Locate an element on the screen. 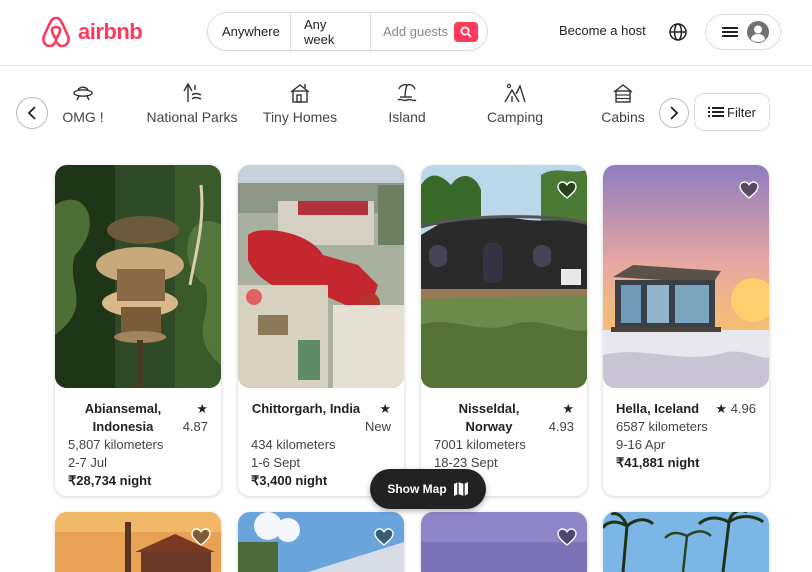  user-menu-button is located at coordinates (743, 32).